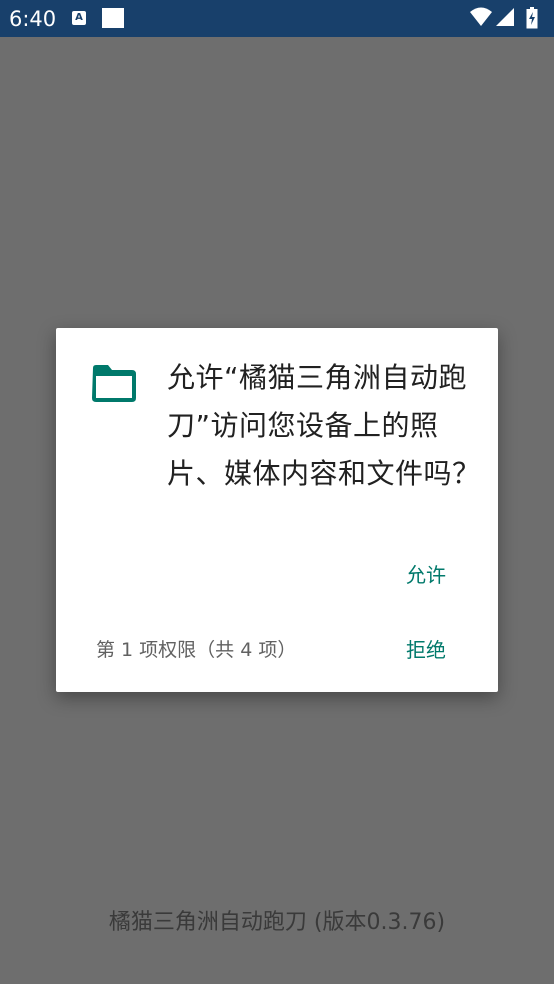 This screenshot has height=984, width=554. What do you see at coordinates (114, 383) in the screenshot?
I see `folder-icon` at bounding box center [114, 383].